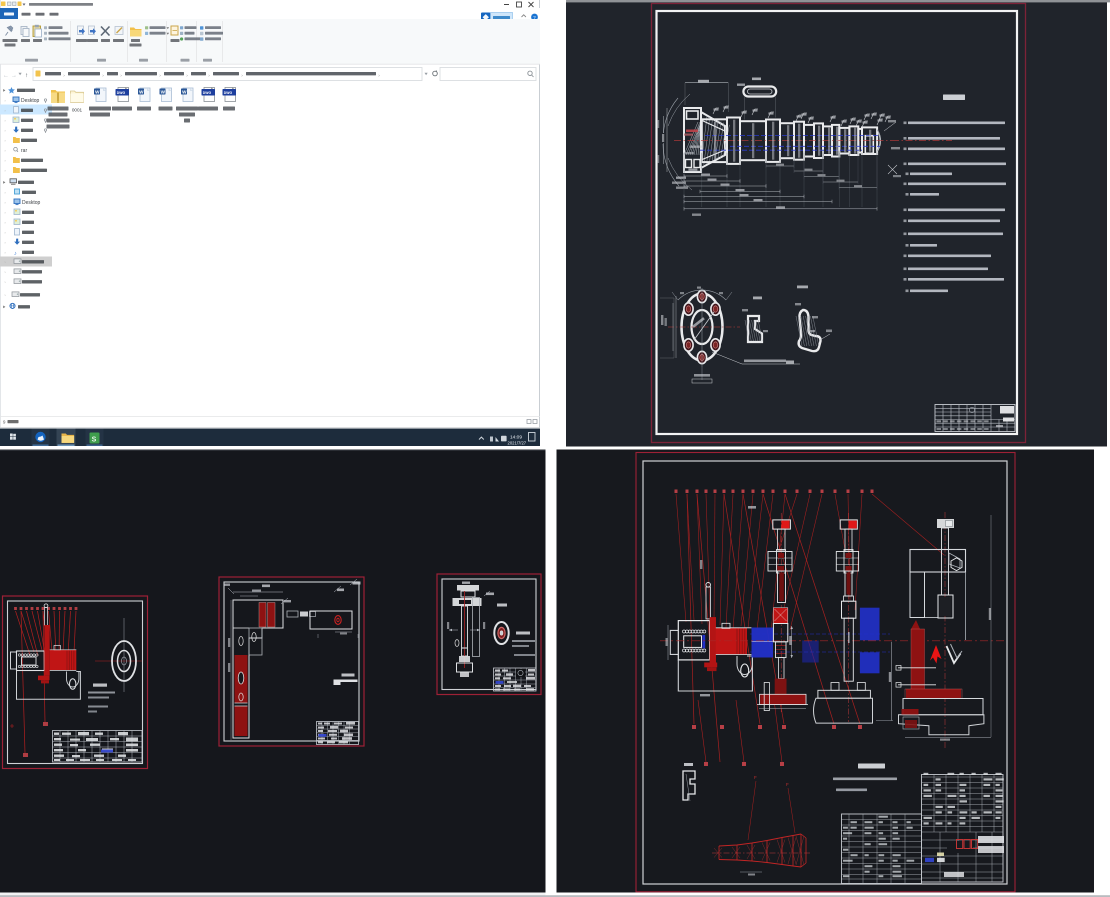  I want to click on svg-text: rar, so click(24, 151).